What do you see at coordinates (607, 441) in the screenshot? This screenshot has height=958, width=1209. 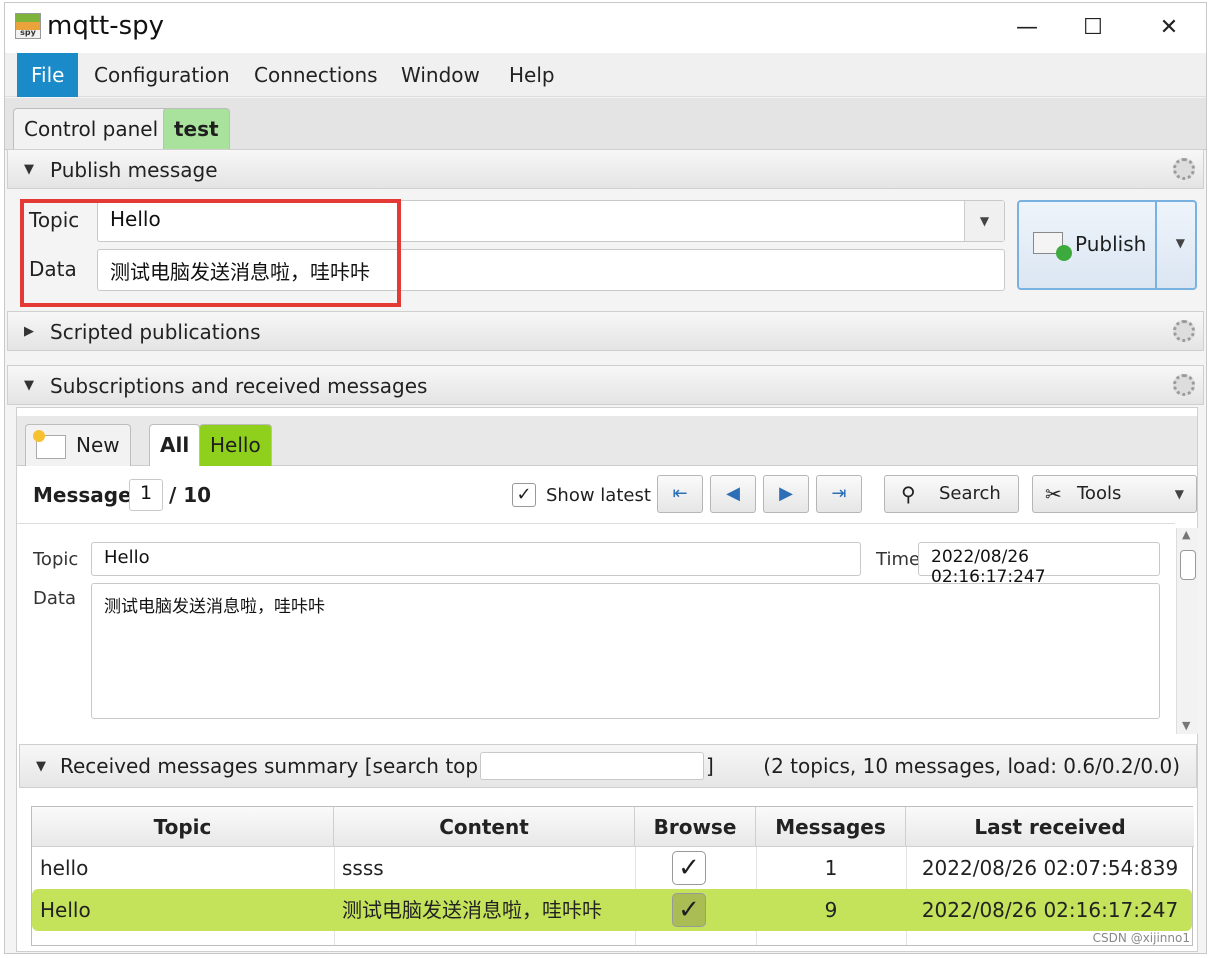 I see `subscription-tabs: New All Hello` at bounding box center [607, 441].